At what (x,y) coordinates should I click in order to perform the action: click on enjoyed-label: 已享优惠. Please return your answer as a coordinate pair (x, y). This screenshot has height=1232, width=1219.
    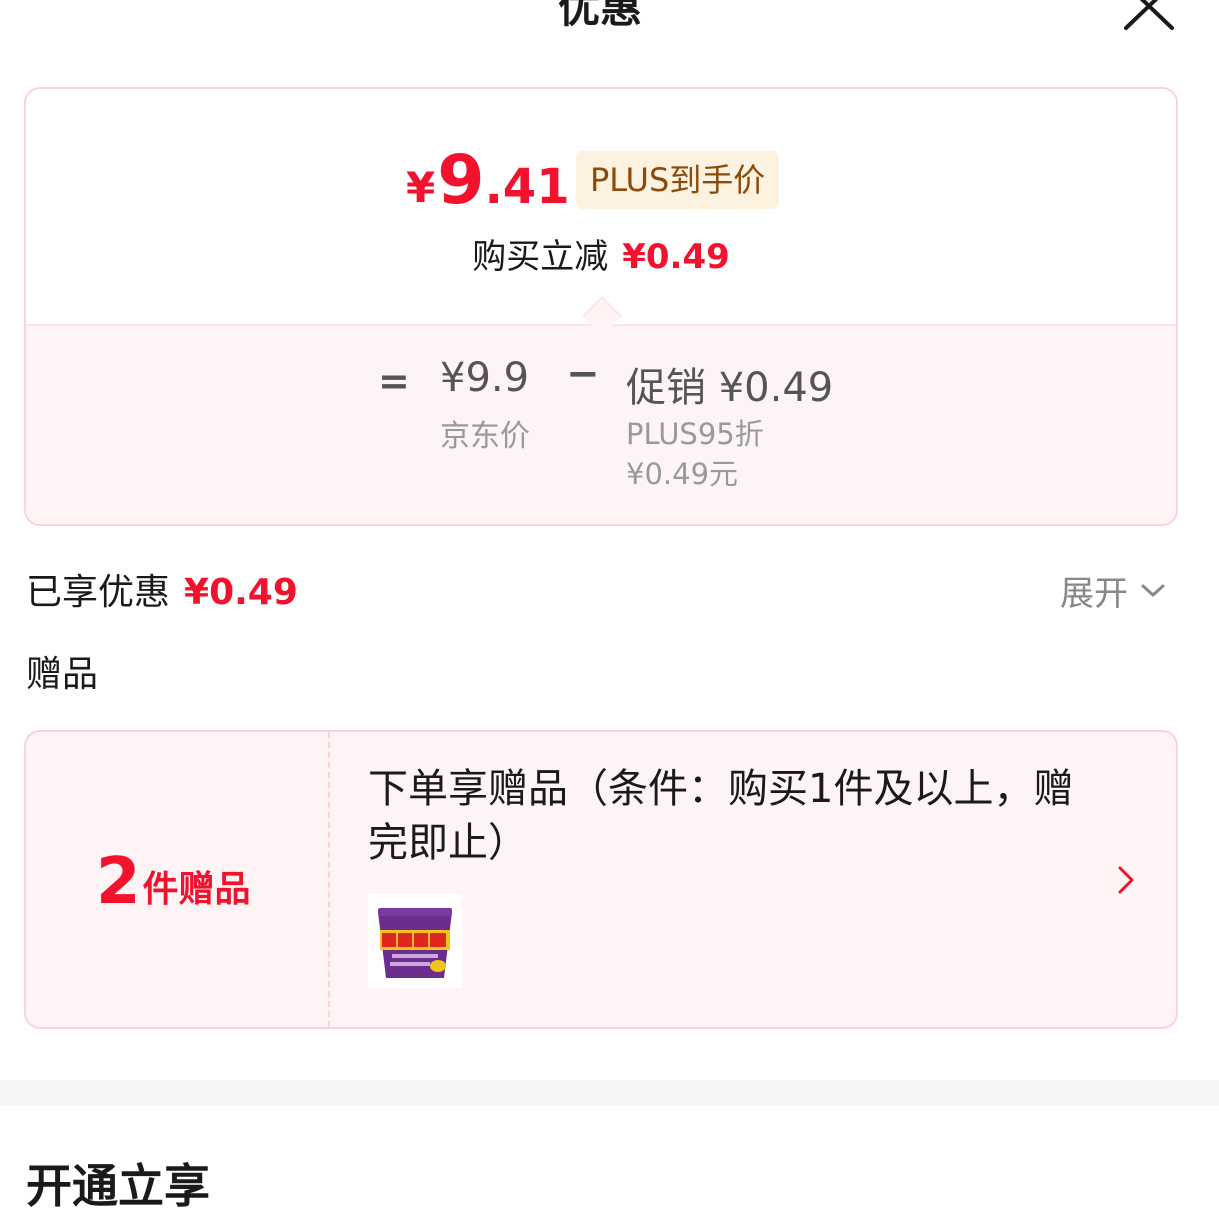
    Looking at the image, I should click on (98, 592).